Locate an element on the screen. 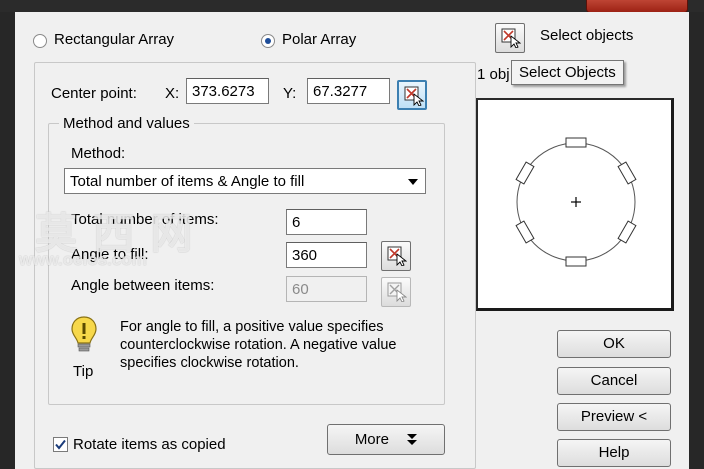 The height and width of the screenshot is (469, 704). method-dropdown: Total number of items & Angle to fill is located at coordinates (245, 181).